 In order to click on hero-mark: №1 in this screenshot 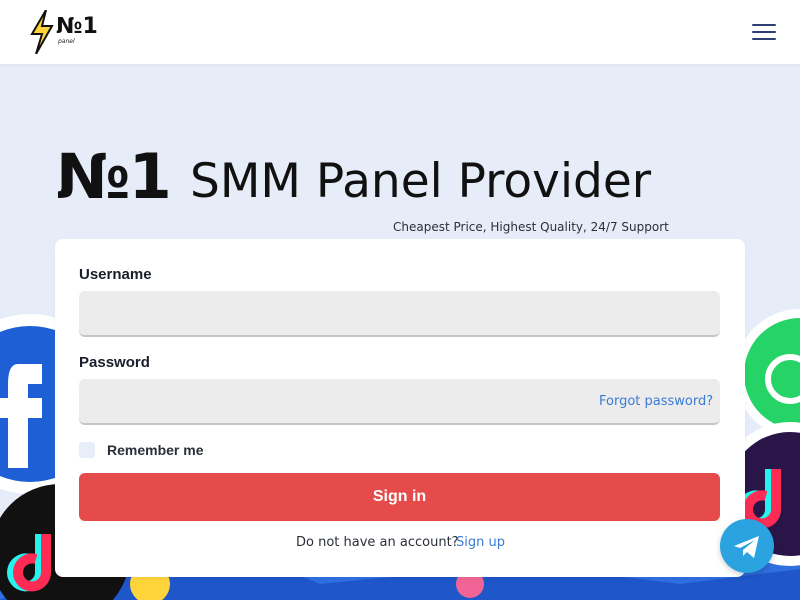, I will do `click(114, 176)`.